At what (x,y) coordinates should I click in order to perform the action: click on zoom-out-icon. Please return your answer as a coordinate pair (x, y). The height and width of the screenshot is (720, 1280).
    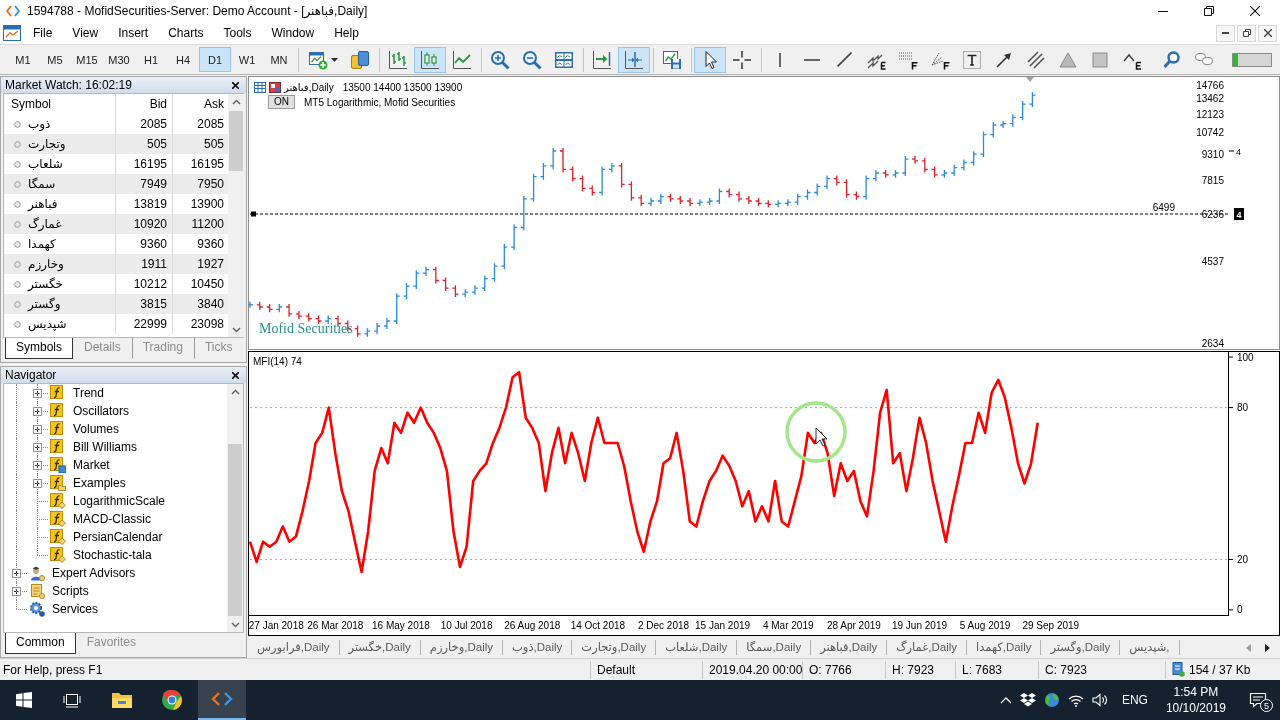
    Looking at the image, I should click on (532, 59).